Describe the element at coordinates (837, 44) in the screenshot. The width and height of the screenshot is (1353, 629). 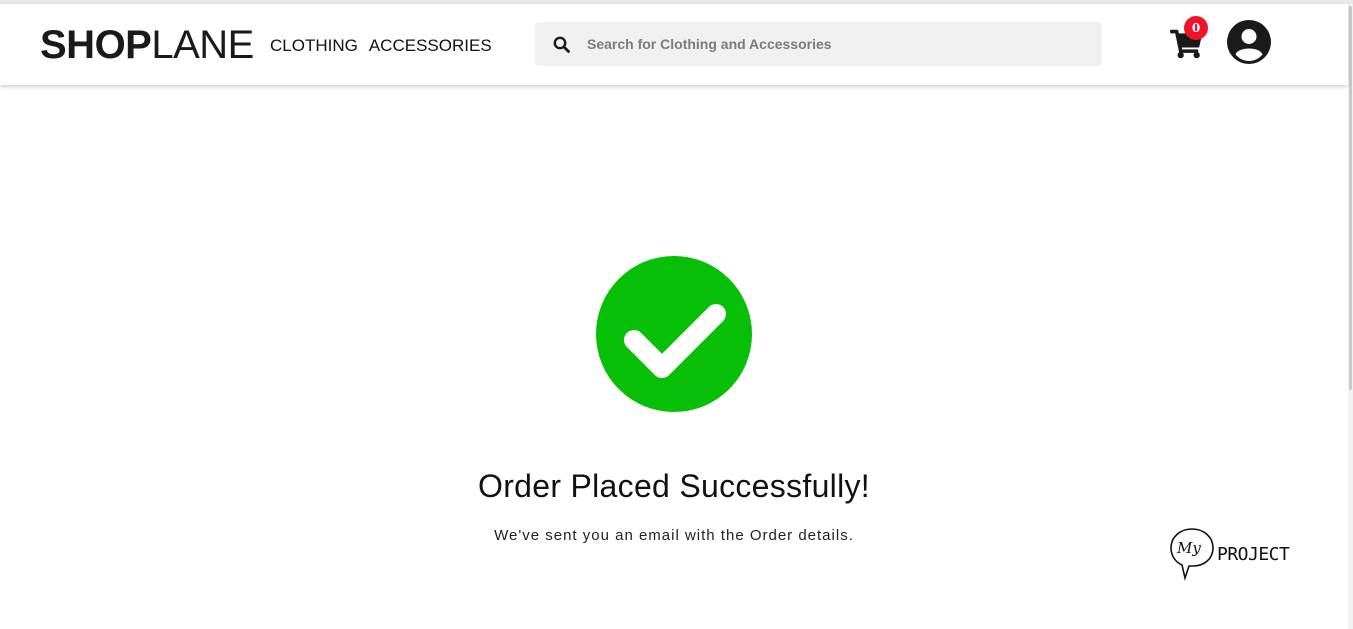
I see `search-input` at that location.